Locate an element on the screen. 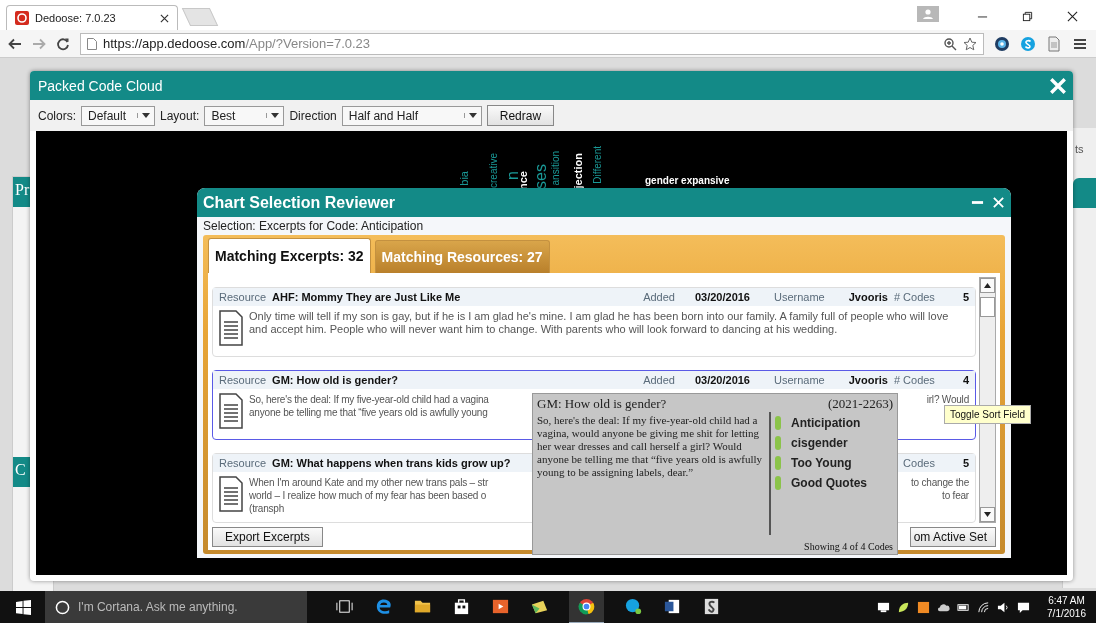 The image size is (1096, 623). window-title: Packed Code Cloud is located at coordinates (101, 85).